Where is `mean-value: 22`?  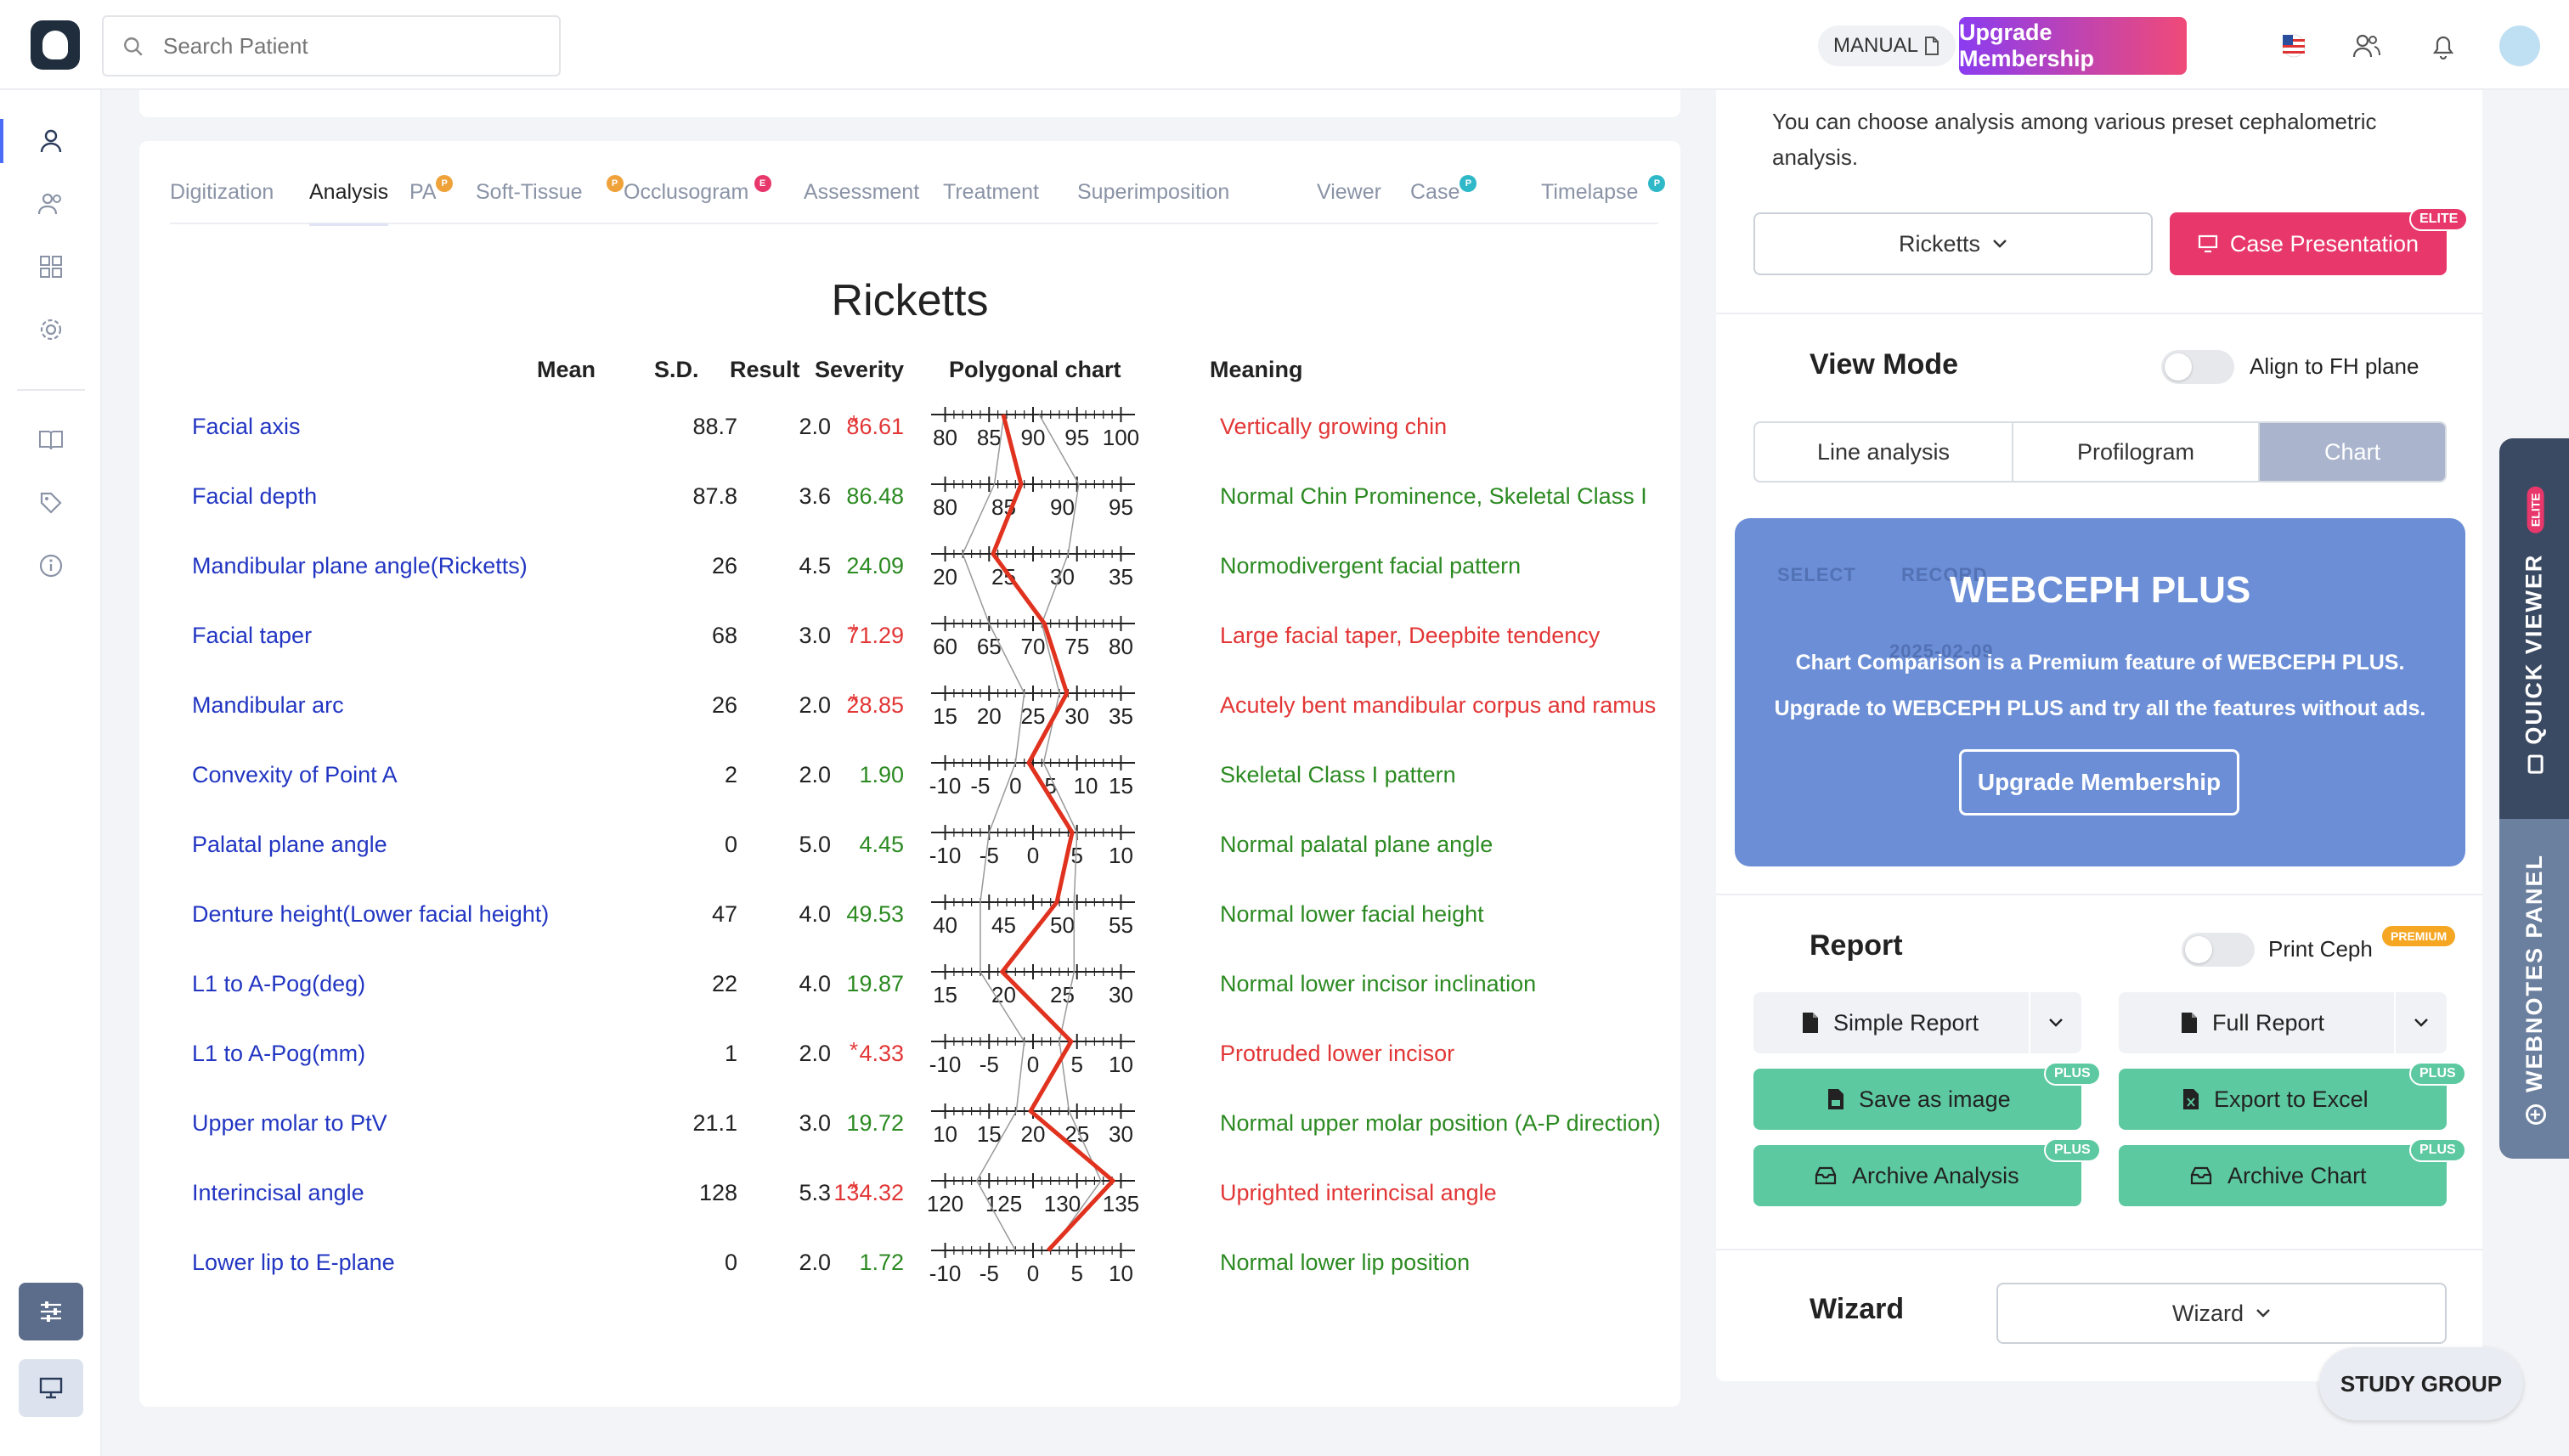 mean-value: 22 is located at coordinates (724, 984).